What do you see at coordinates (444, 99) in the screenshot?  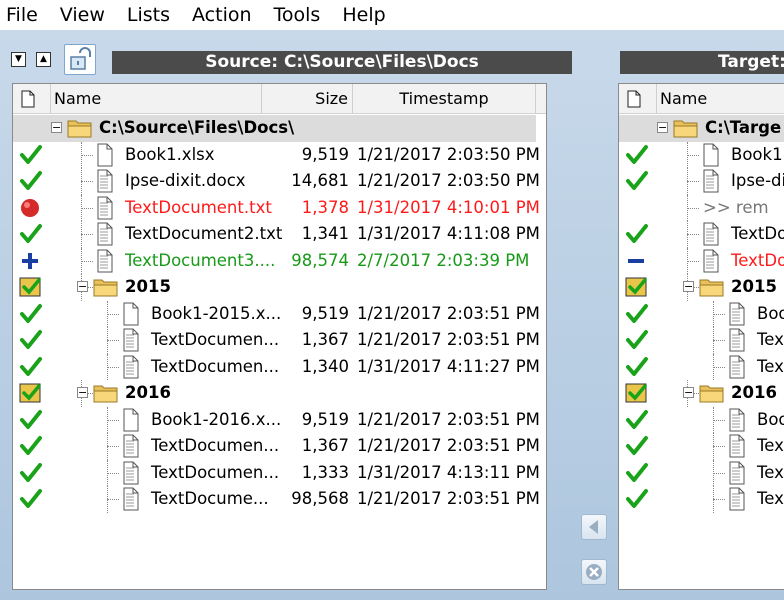 I see `timestamp-column-header: Timestamp` at bounding box center [444, 99].